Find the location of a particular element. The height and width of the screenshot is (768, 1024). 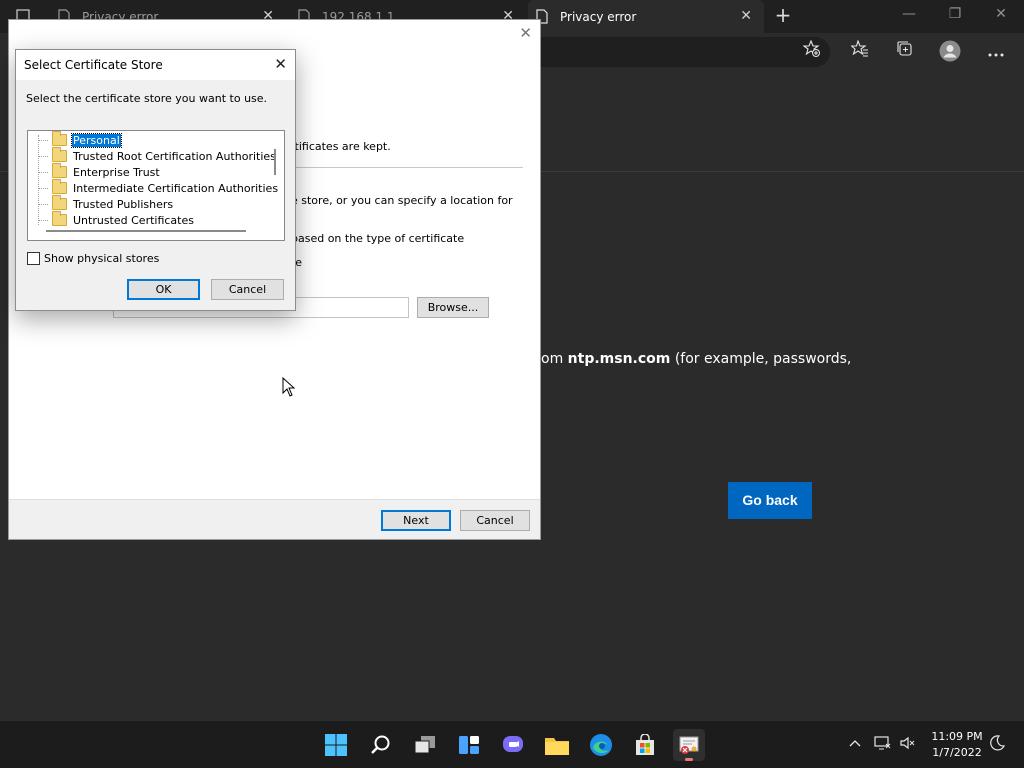

profile-avatar is located at coordinates (950, 52).